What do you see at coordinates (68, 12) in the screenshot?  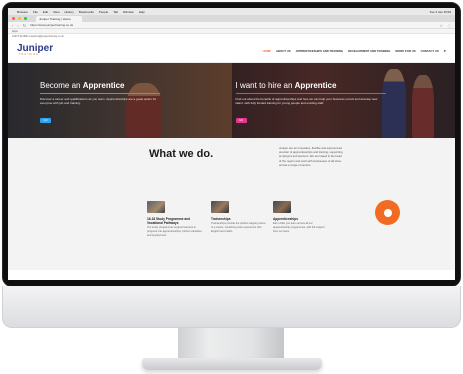 I see `menu-item: History` at bounding box center [68, 12].